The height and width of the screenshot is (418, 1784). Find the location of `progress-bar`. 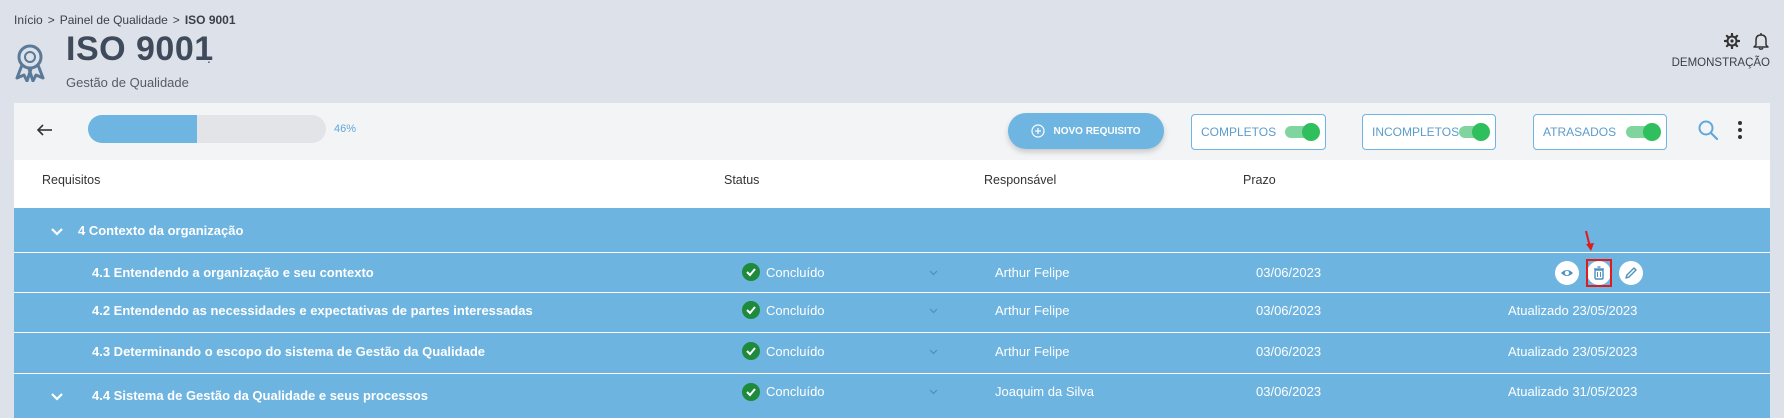

progress-bar is located at coordinates (207, 129).